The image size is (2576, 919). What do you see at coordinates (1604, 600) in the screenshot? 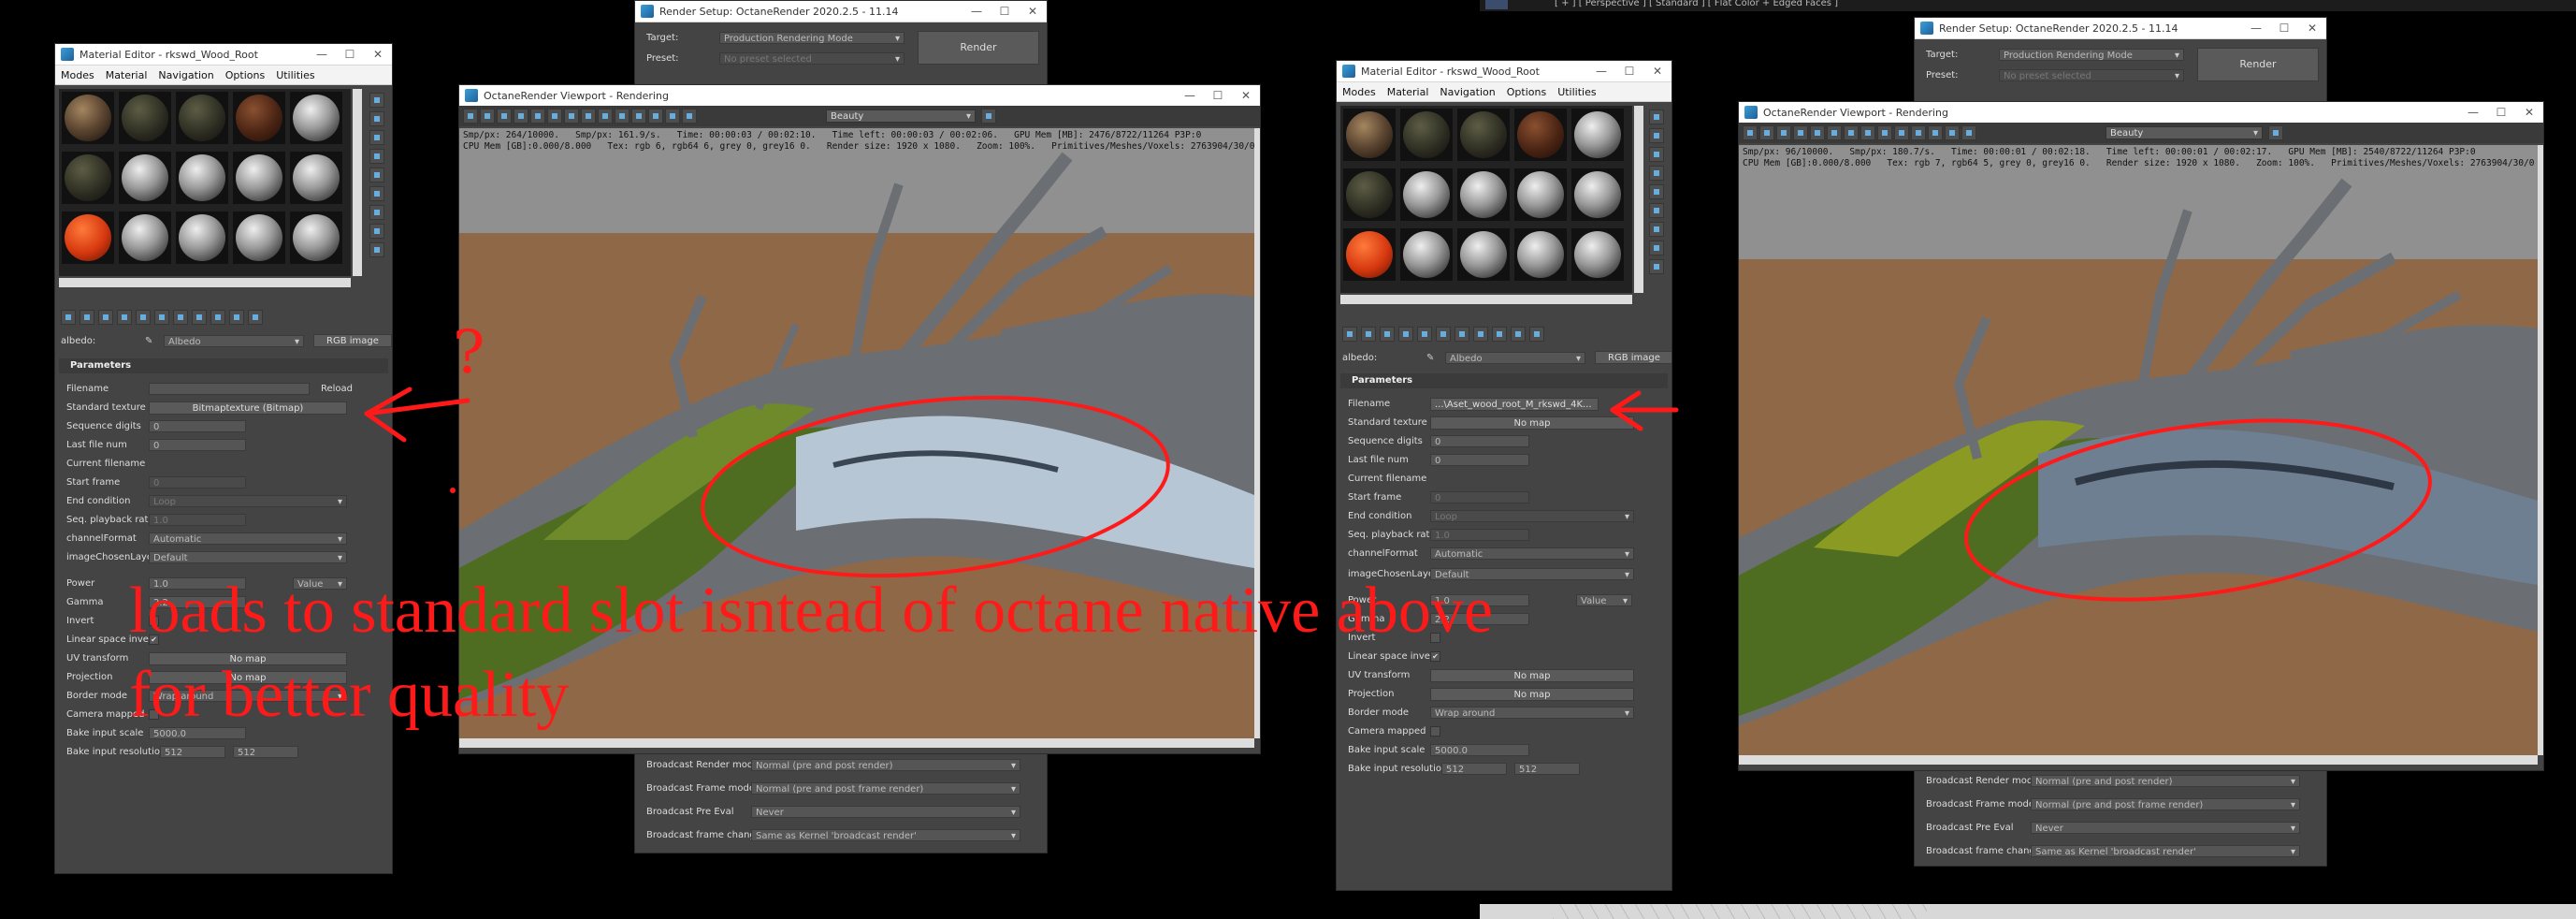
I see `power-mode-dropdown: Value` at bounding box center [1604, 600].